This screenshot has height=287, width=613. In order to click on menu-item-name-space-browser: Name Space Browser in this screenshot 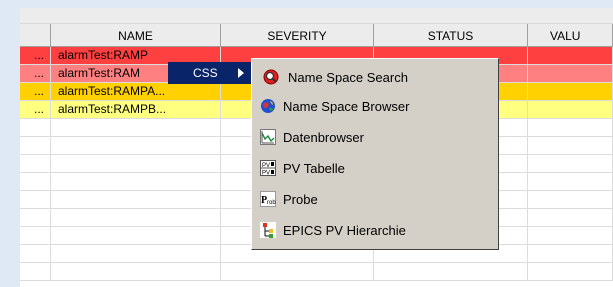, I will do `click(375, 106)`.